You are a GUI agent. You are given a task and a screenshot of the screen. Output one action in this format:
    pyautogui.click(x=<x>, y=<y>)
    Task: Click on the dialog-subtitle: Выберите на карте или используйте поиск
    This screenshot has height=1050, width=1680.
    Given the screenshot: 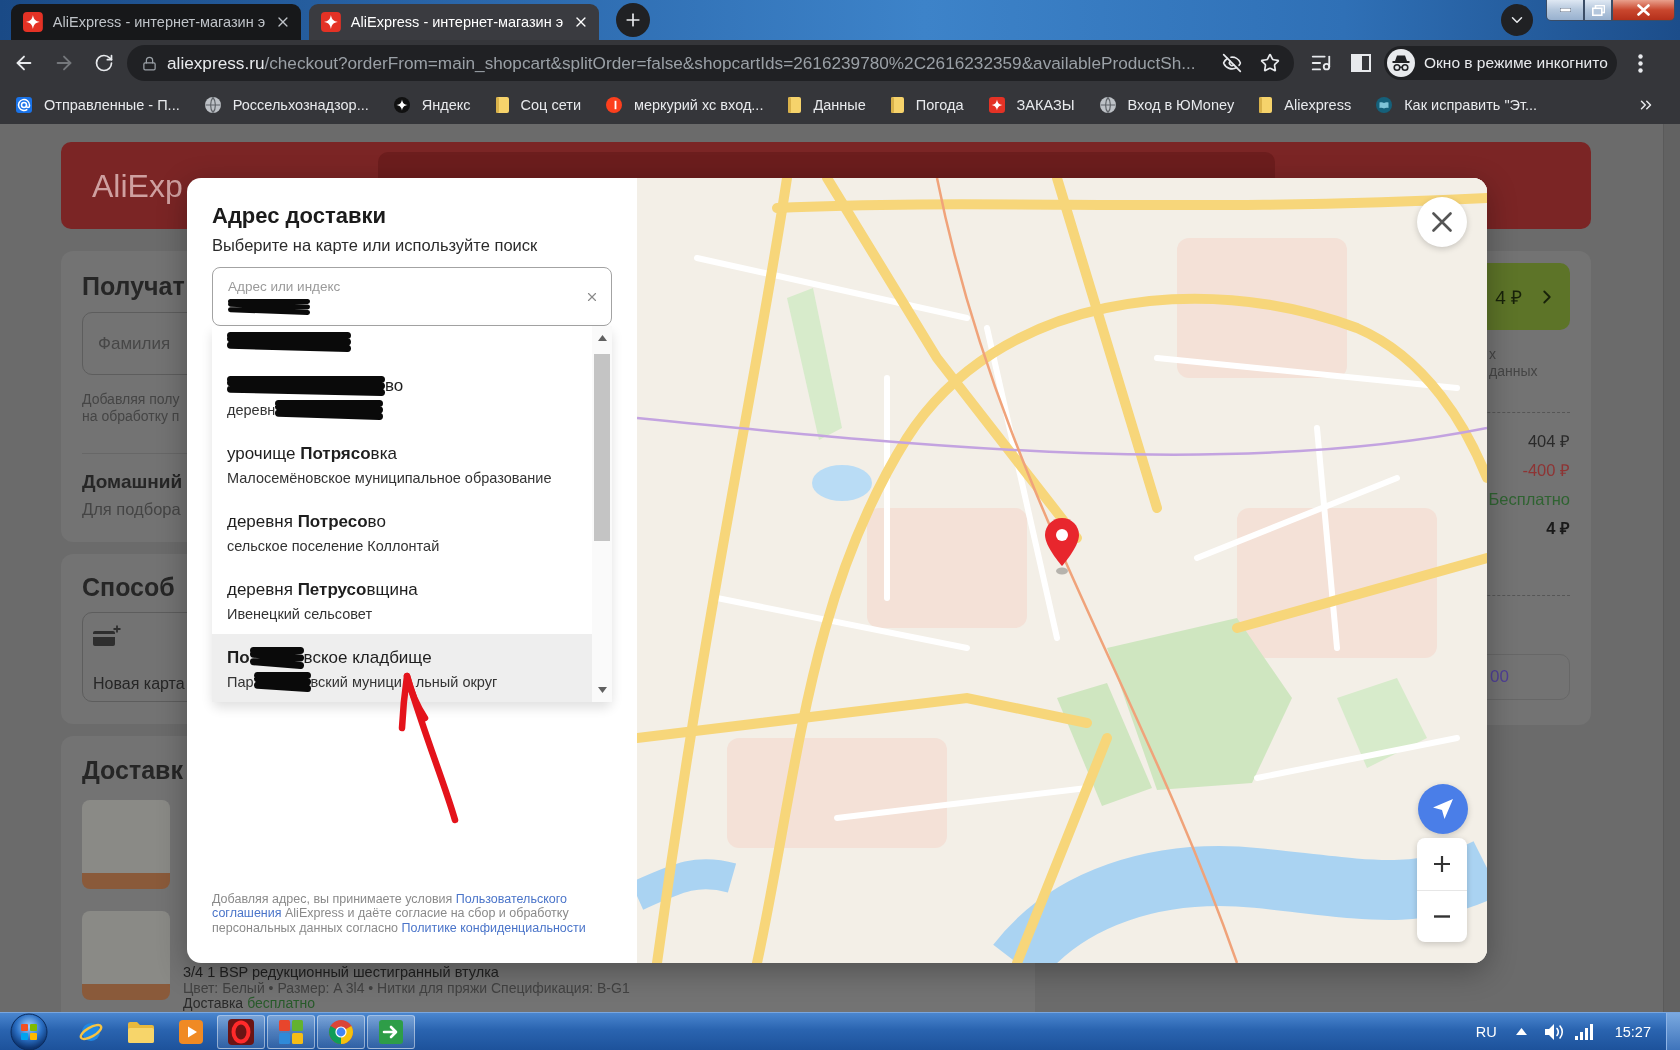 What is the action you would take?
    pyautogui.click(x=375, y=245)
    